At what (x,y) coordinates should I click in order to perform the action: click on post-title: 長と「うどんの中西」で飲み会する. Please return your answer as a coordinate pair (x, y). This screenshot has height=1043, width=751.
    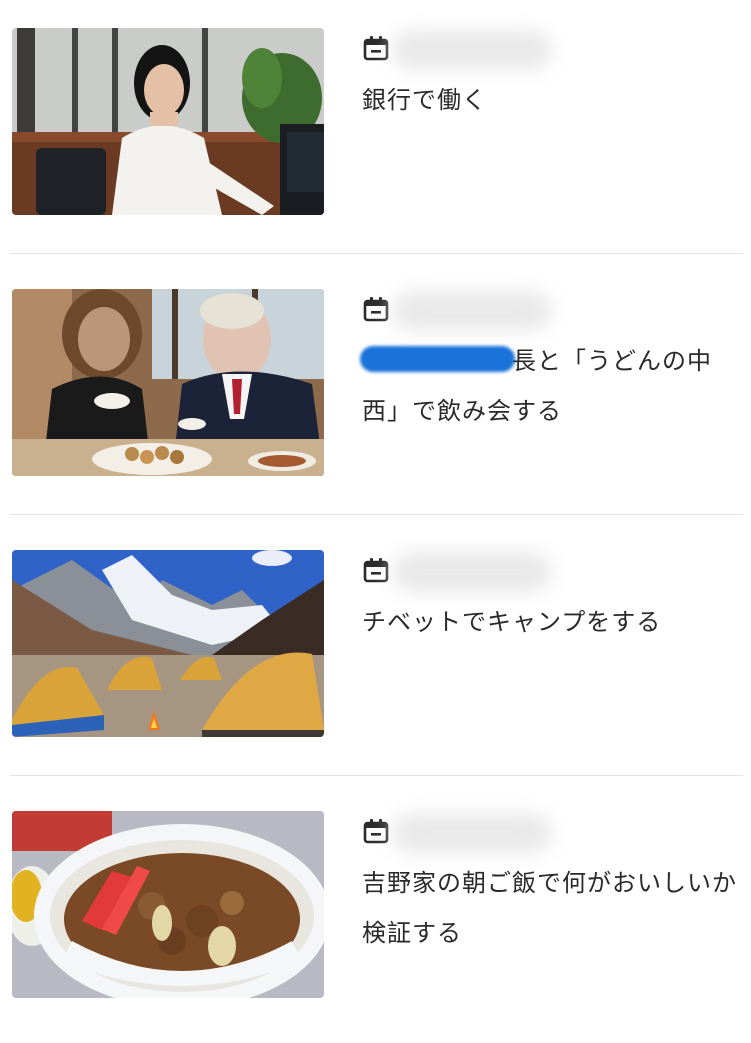
    Looking at the image, I should click on (549, 386).